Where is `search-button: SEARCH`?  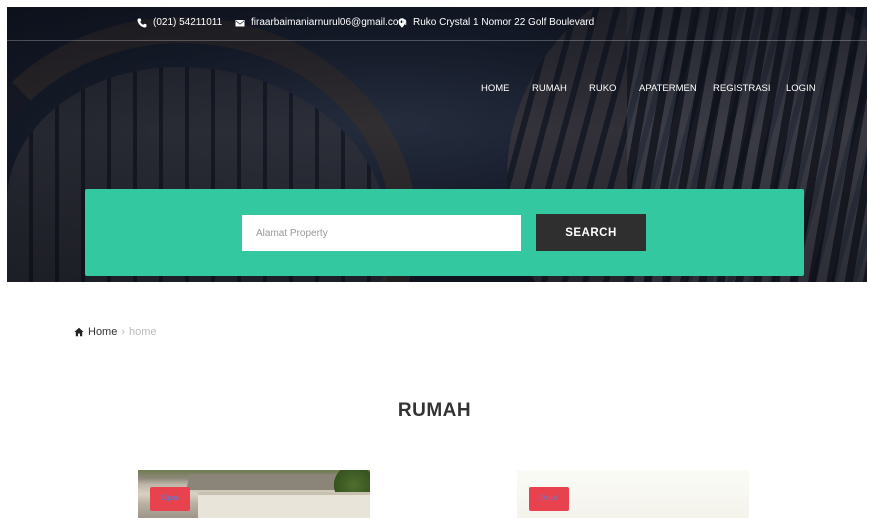
search-button: SEARCH is located at coordinates (591, 232).